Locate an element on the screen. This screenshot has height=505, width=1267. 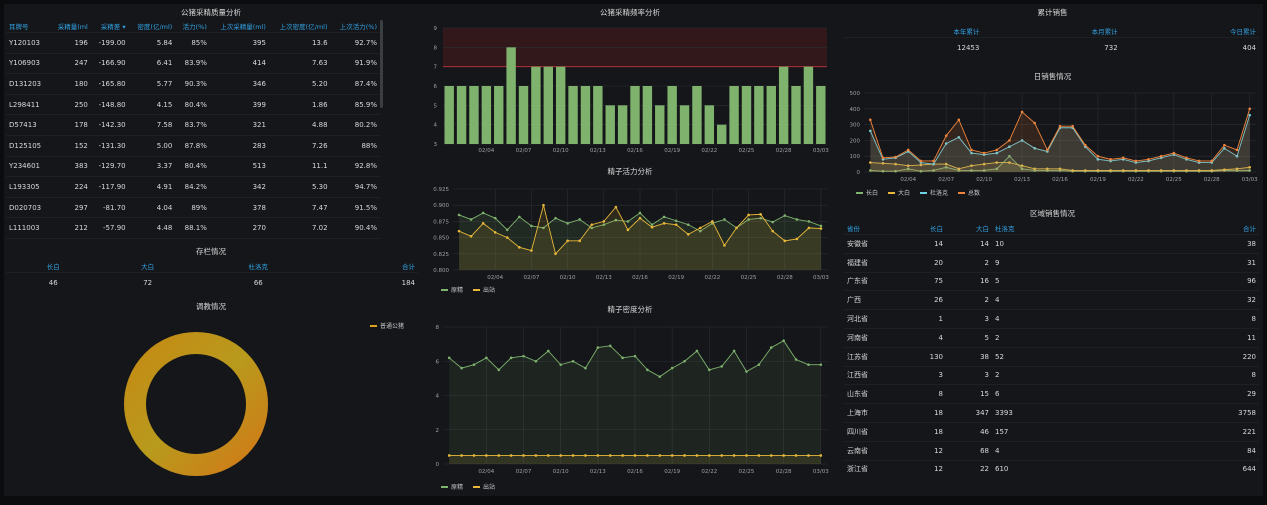
sales-panel: 累计销售 本年累计 本月累计 今日累计 12453 732 404 is located at coordinates (1052, 34).